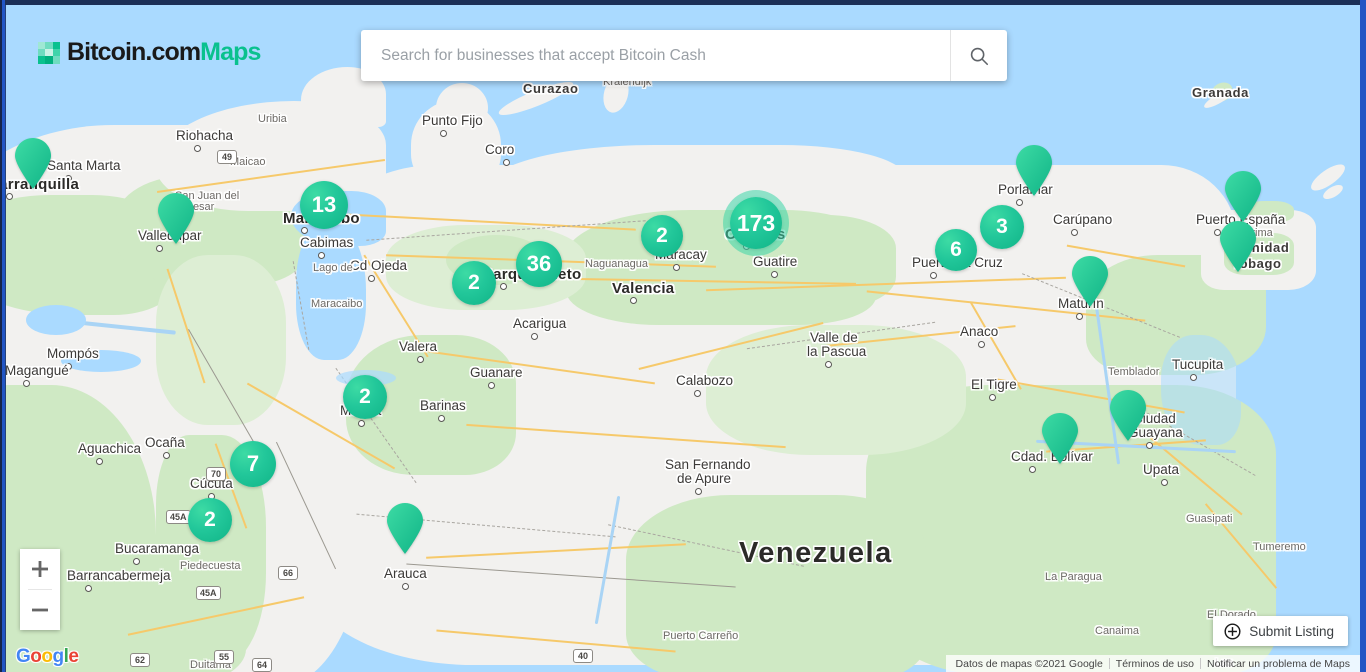  I want to click on highway-shield: 49, so click(227, 157).